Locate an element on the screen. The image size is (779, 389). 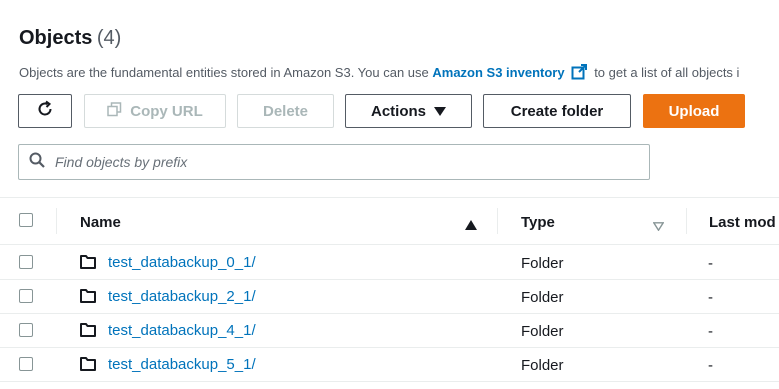
copy-url-button: Copy URL is located at coordinates (155, 111).